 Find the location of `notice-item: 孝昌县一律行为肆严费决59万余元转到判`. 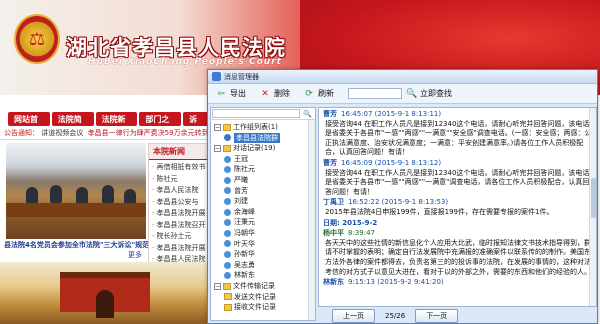

notice-item: 孝昌县一律行为肆严费决59万余元转到判 is located at coordinates (149, 133).